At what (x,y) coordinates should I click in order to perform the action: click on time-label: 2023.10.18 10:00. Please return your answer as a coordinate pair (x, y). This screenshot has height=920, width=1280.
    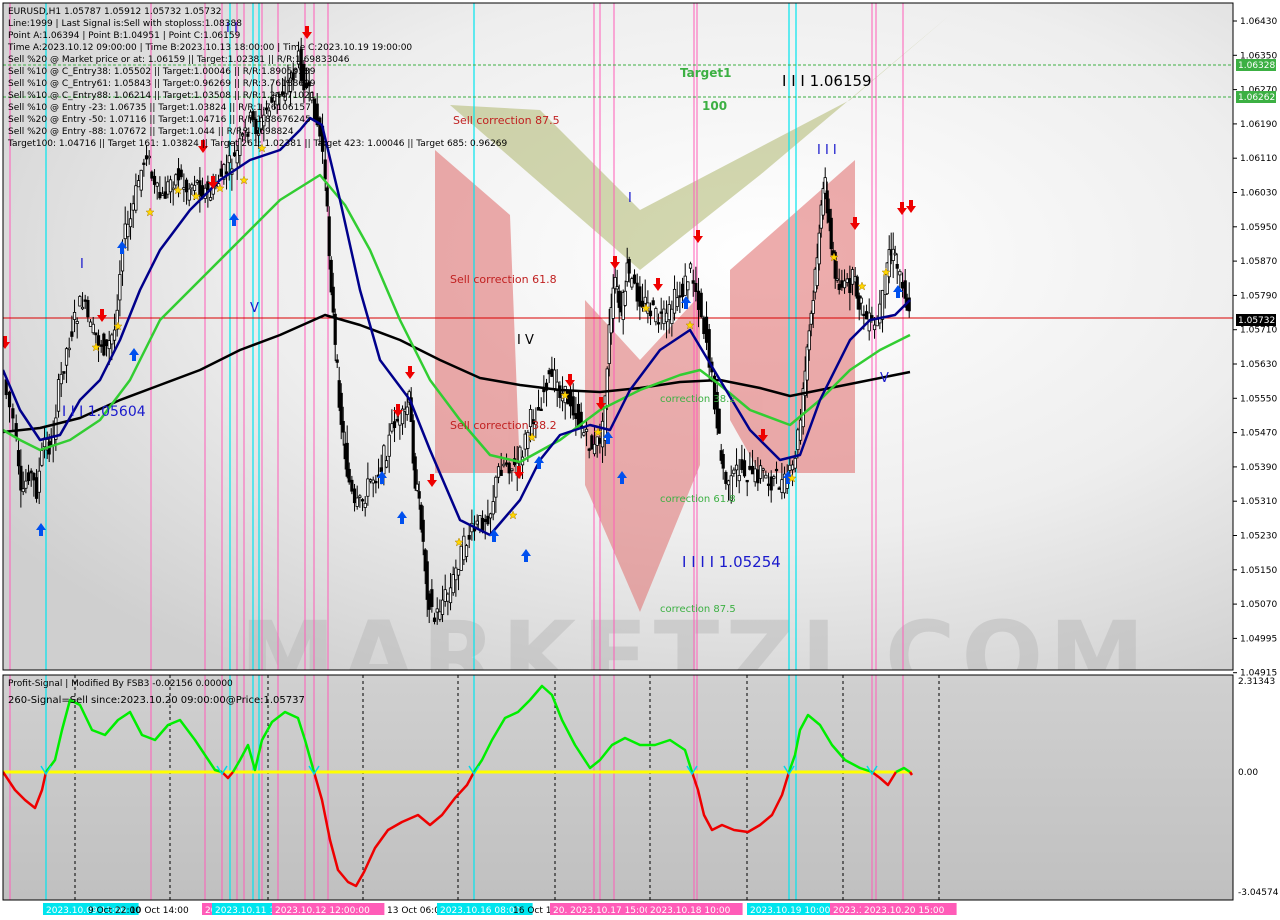
    Looking at the image, I should click on (690, 911).